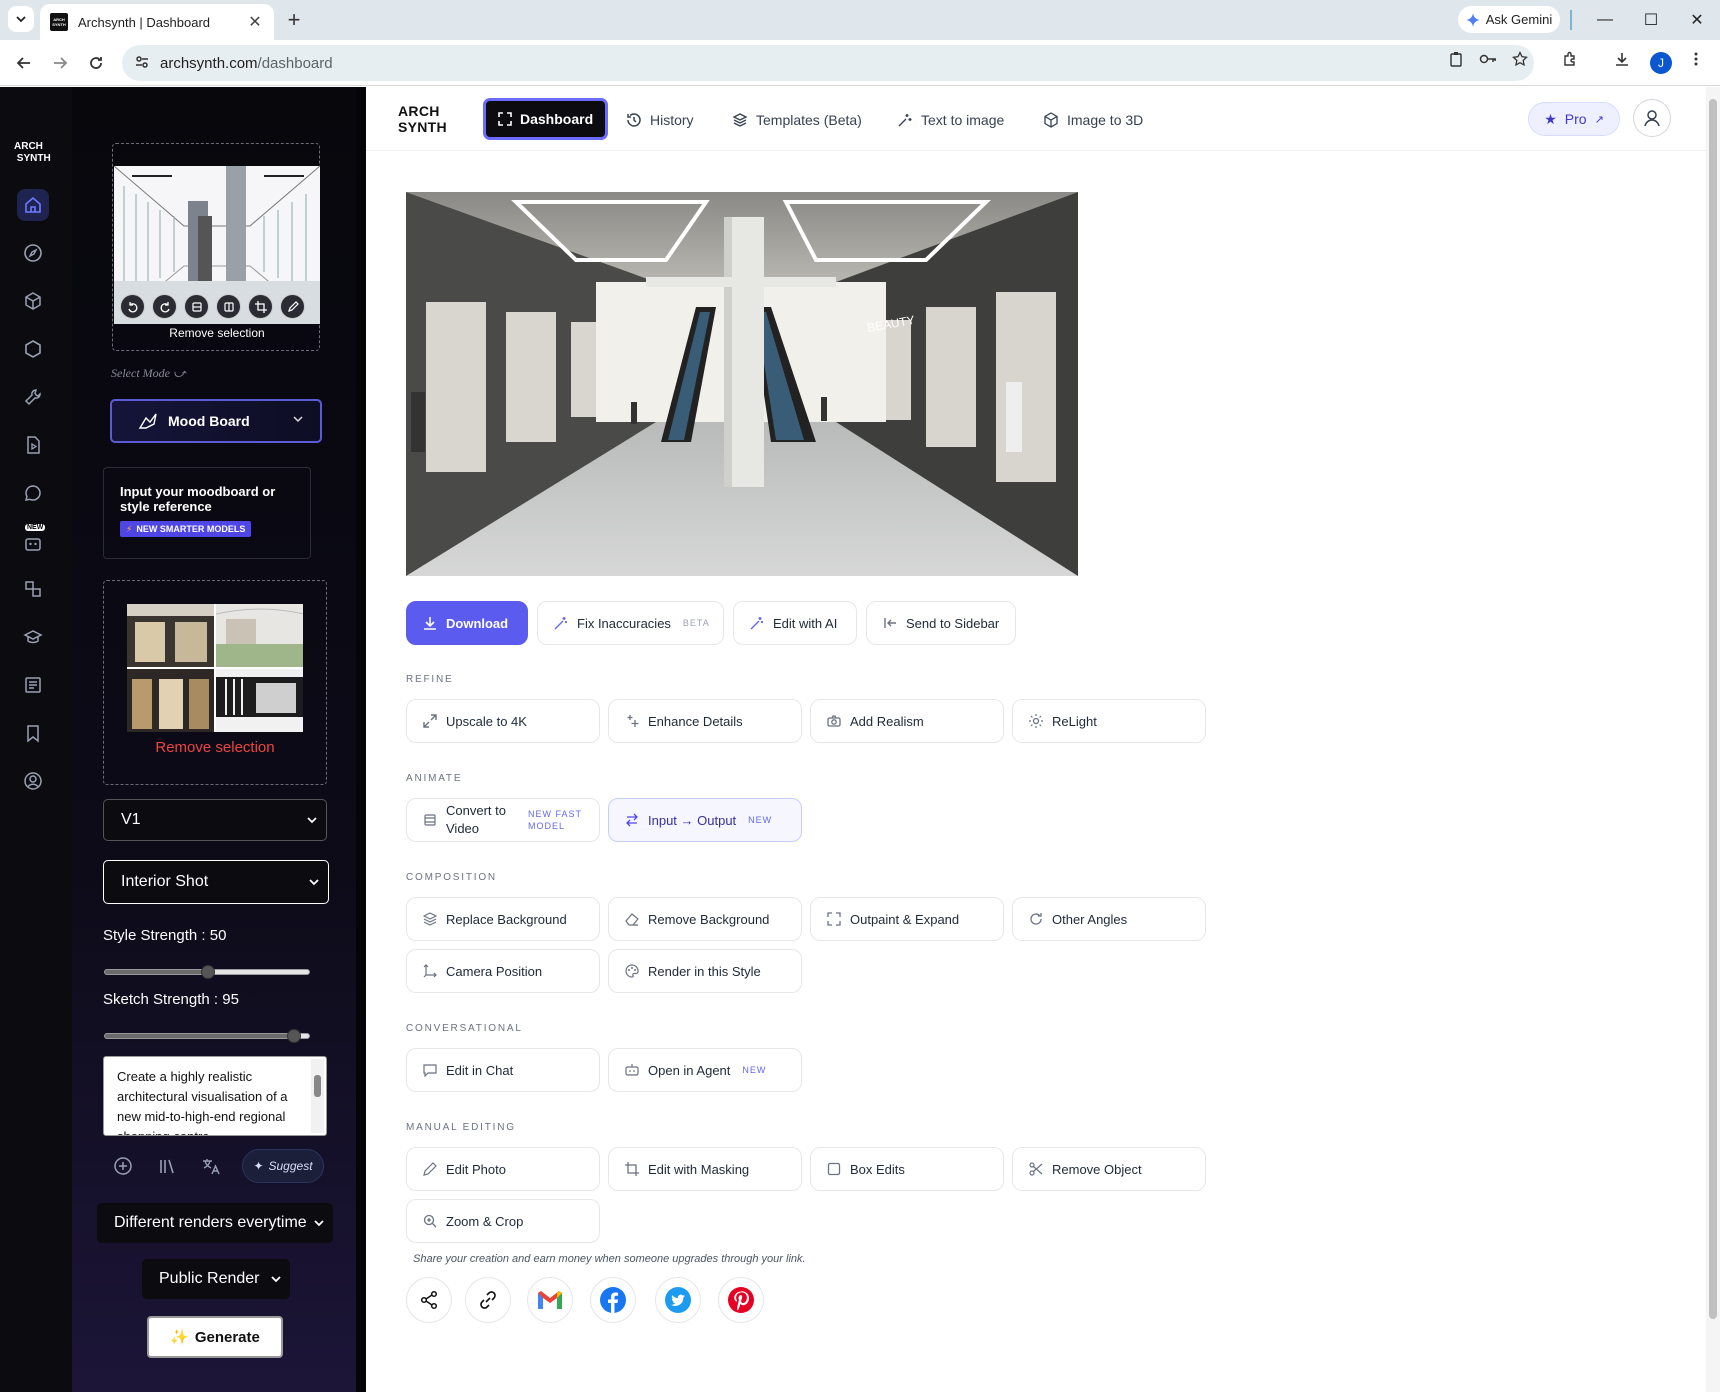  Describe the element at coordinates (1109, 919) in the screenshot. I see `other-angles-button: Other Angles` at that location.